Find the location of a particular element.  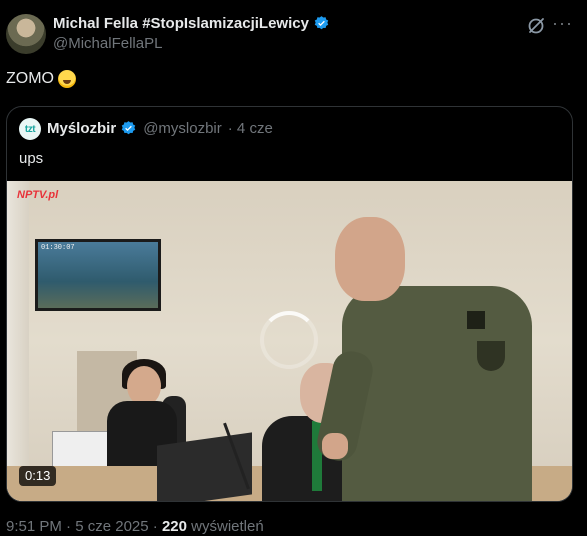

scene-uniform-patch is located at coordinates (491, 356).